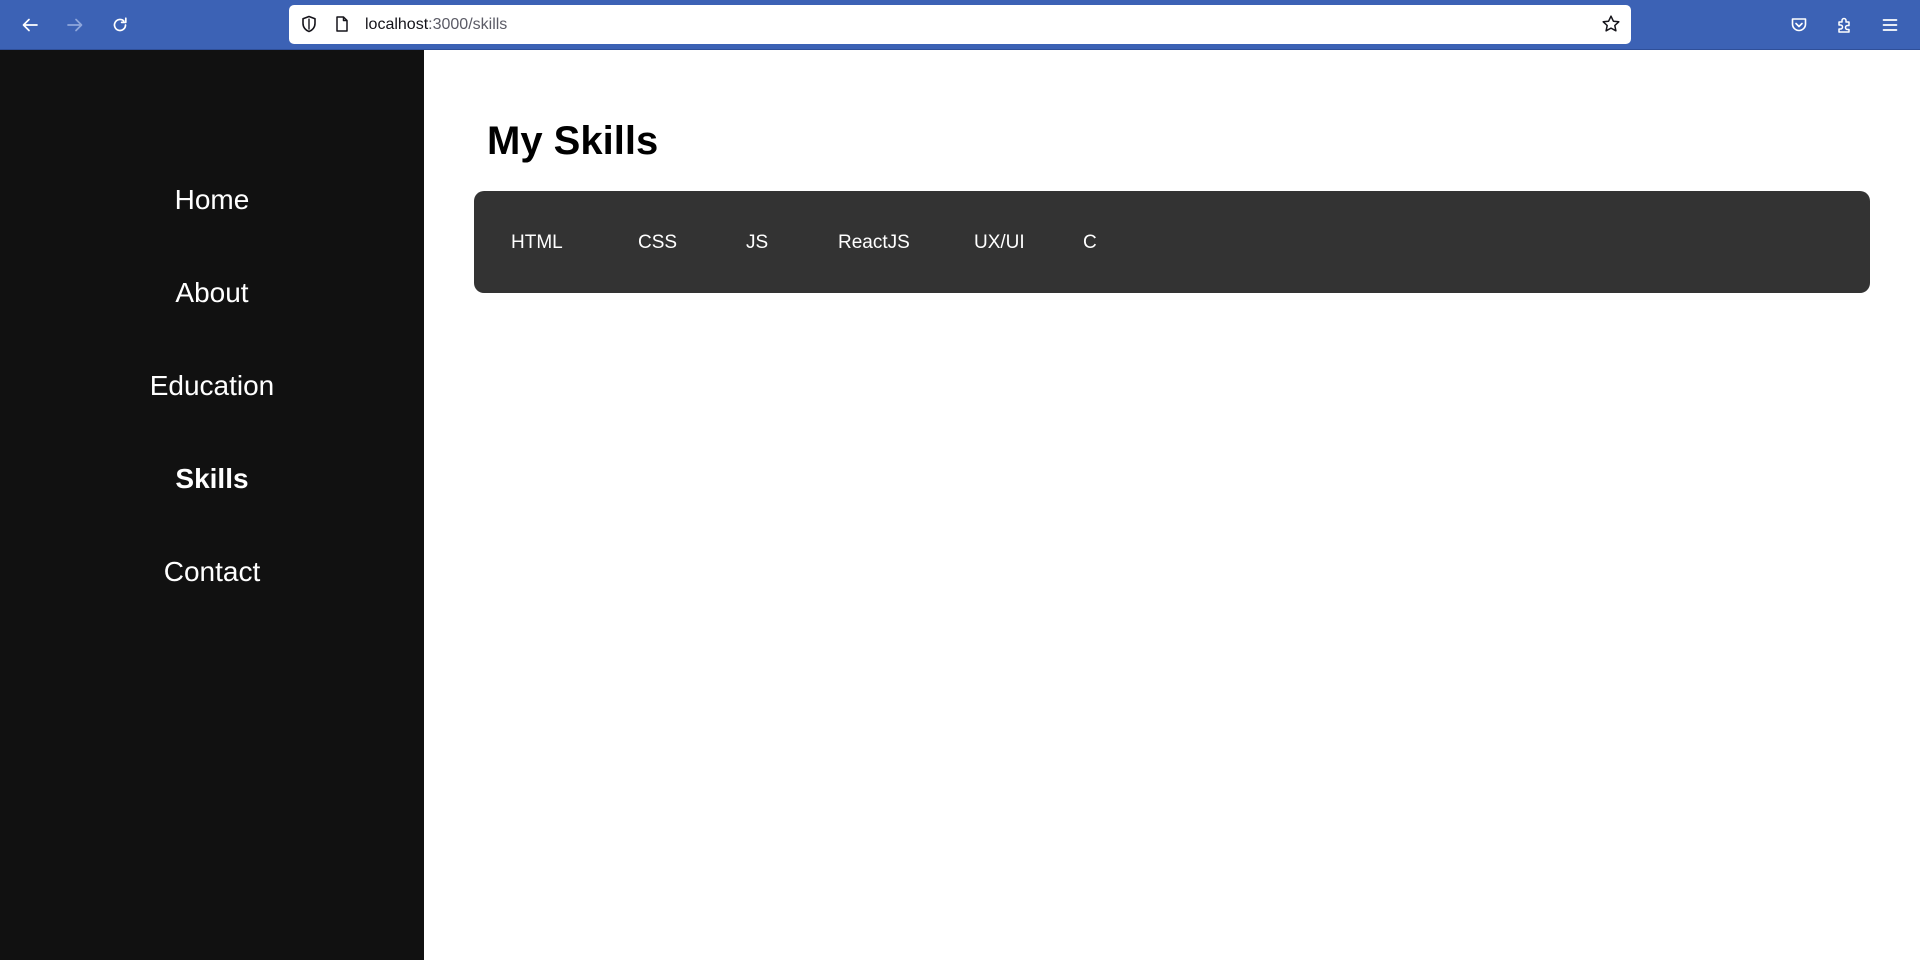 Image resolution: width=1920 pixels, height=960 pixels. What do you see at coordinates (212, 293) in the screenshot?
I see `sidebar-item-about: About` at bounding box center [212, 293].